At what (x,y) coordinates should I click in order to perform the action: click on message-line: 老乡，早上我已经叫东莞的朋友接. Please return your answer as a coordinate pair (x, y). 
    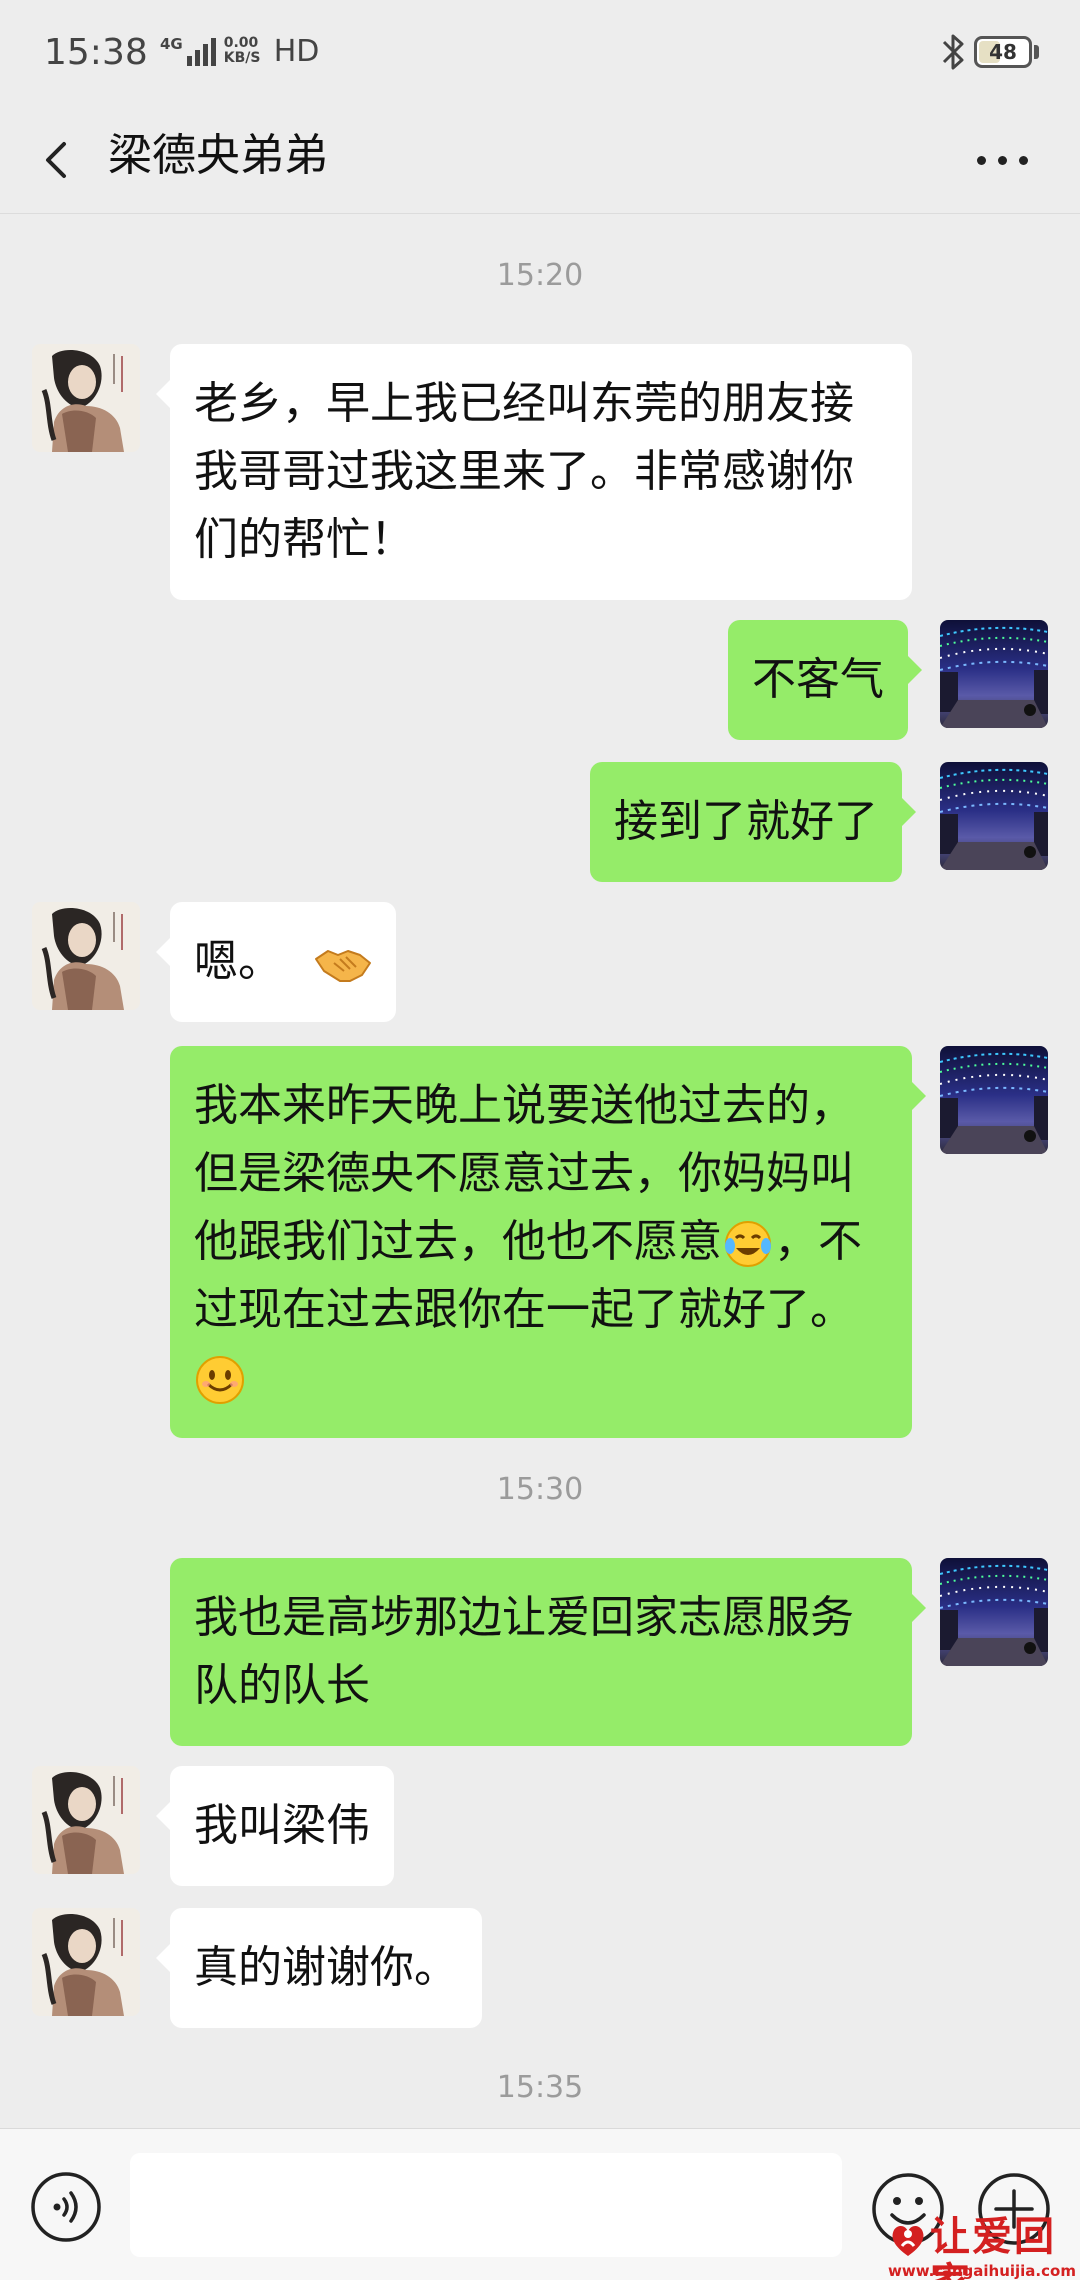
    Looking at the image, I should click on (524, 403).